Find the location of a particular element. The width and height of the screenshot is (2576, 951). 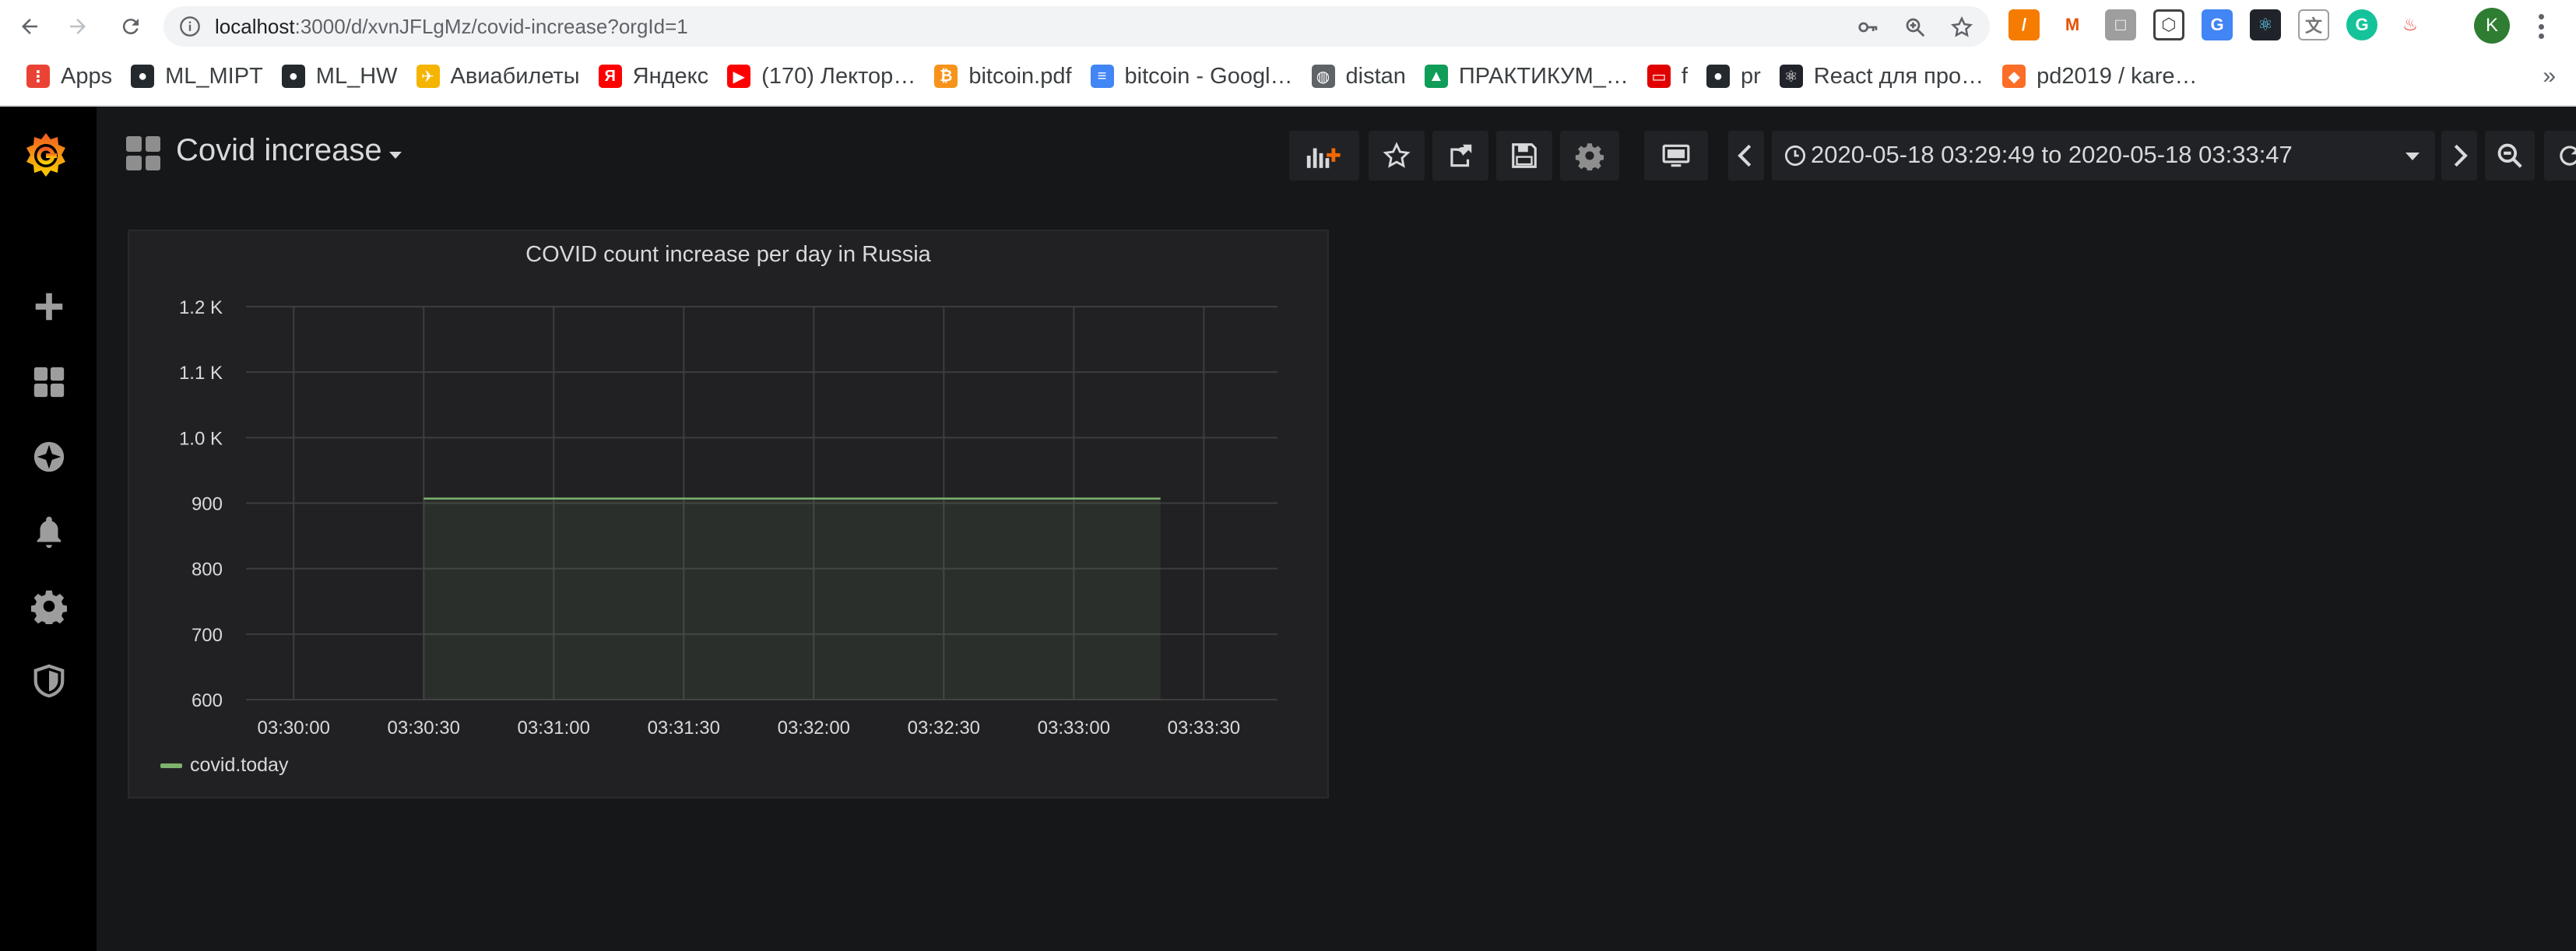

grafana-logo-icon is located at coordinates (46, 155).